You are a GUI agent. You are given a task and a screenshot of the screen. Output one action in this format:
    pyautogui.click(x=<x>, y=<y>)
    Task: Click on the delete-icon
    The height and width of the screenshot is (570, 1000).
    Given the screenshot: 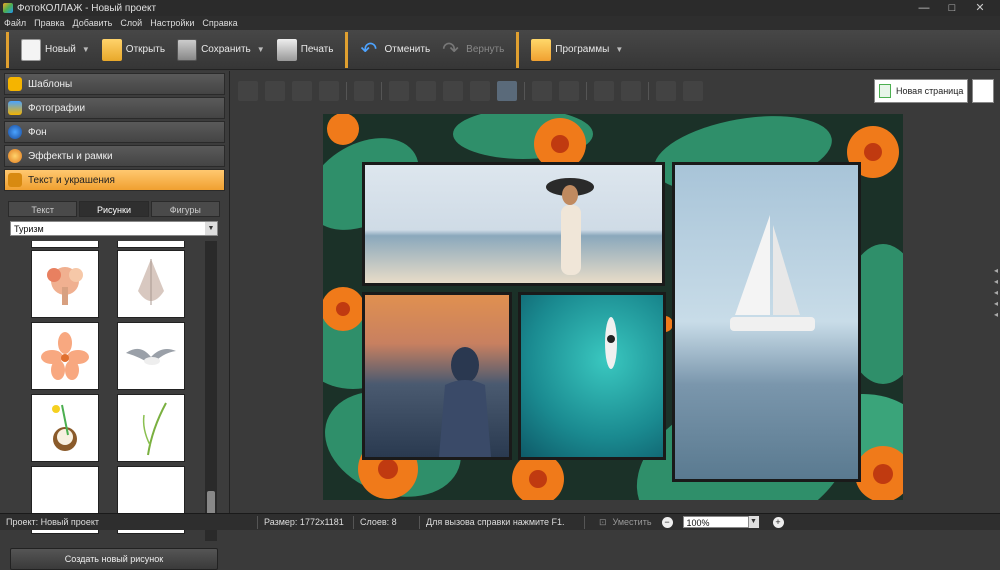 What is the action you would take?
    pyautogui.click(x=542, y=91)
    